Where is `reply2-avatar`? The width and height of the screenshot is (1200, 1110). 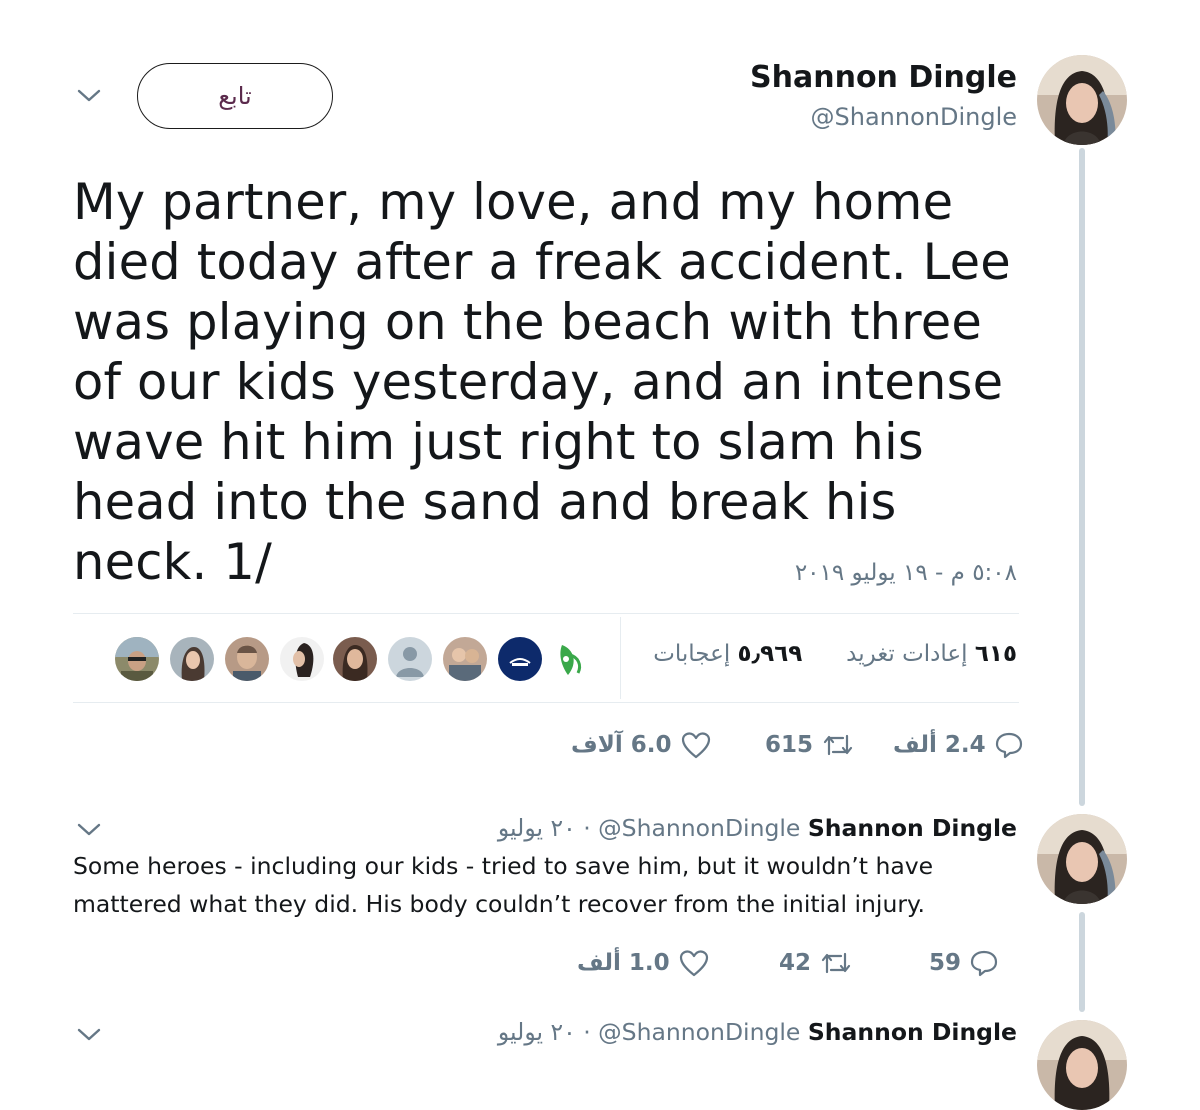 reply2-avatar is located at coordinates (1082, 1065).